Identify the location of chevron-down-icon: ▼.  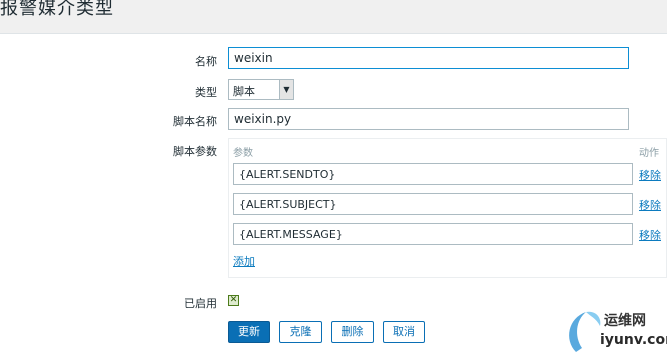
(286, 89).